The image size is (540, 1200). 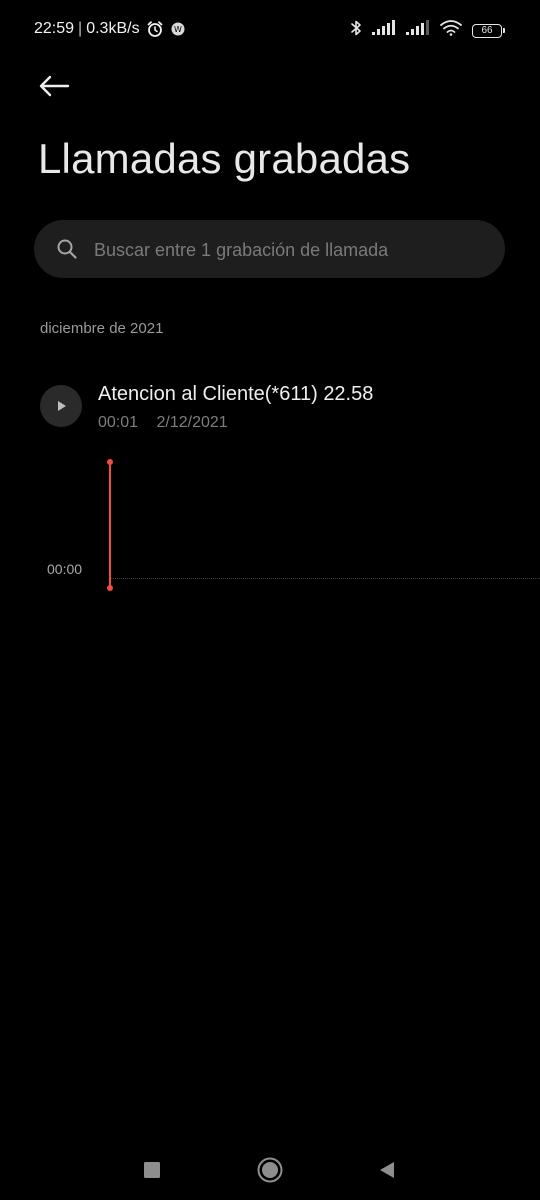 I want to click on svg-text: W, so click(x=178, y=29).